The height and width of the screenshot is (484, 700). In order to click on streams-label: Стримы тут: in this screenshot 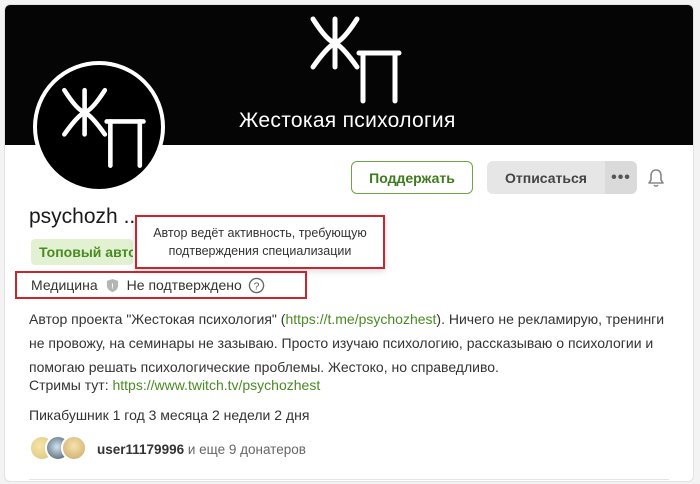, I will do `click(71, 385)`.